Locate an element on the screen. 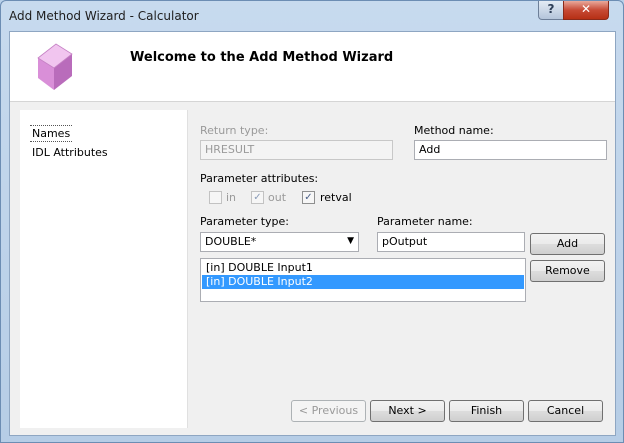 The height and width of the screenshot is (443, 624). previous-button: < Previous is located at coordinates (328, 411).